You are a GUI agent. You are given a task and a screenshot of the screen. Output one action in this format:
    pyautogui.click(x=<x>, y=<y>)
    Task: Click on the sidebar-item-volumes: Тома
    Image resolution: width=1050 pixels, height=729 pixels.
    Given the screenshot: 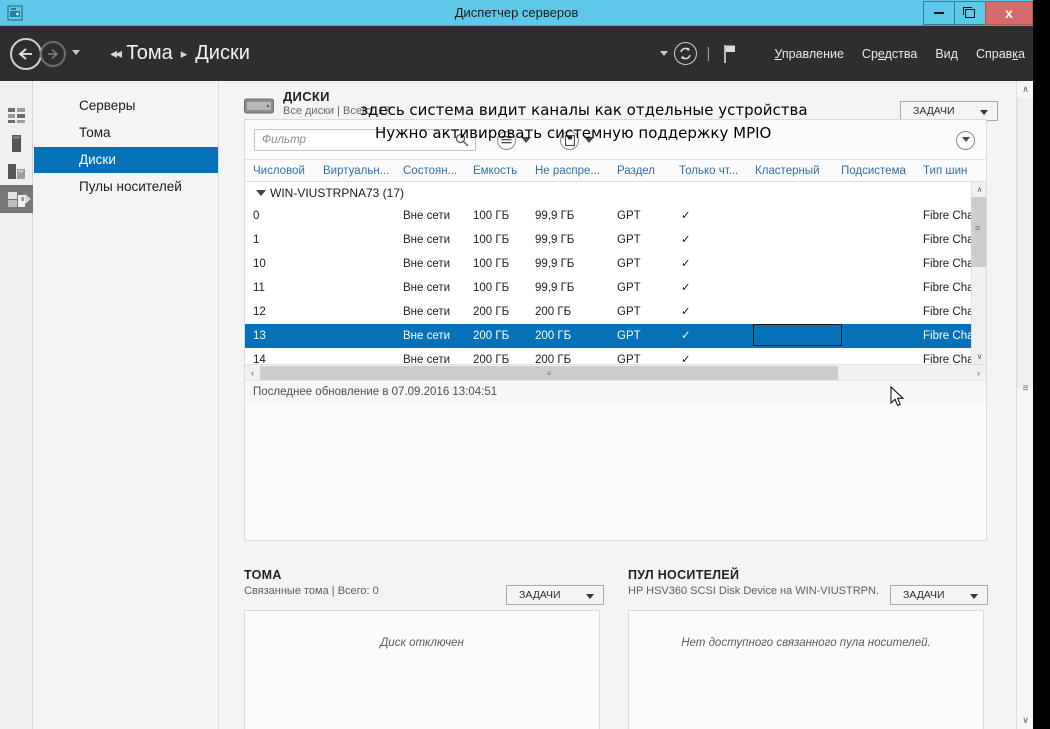 What is the action you would take?
    pyautogui.click(x=126, y=133)
    